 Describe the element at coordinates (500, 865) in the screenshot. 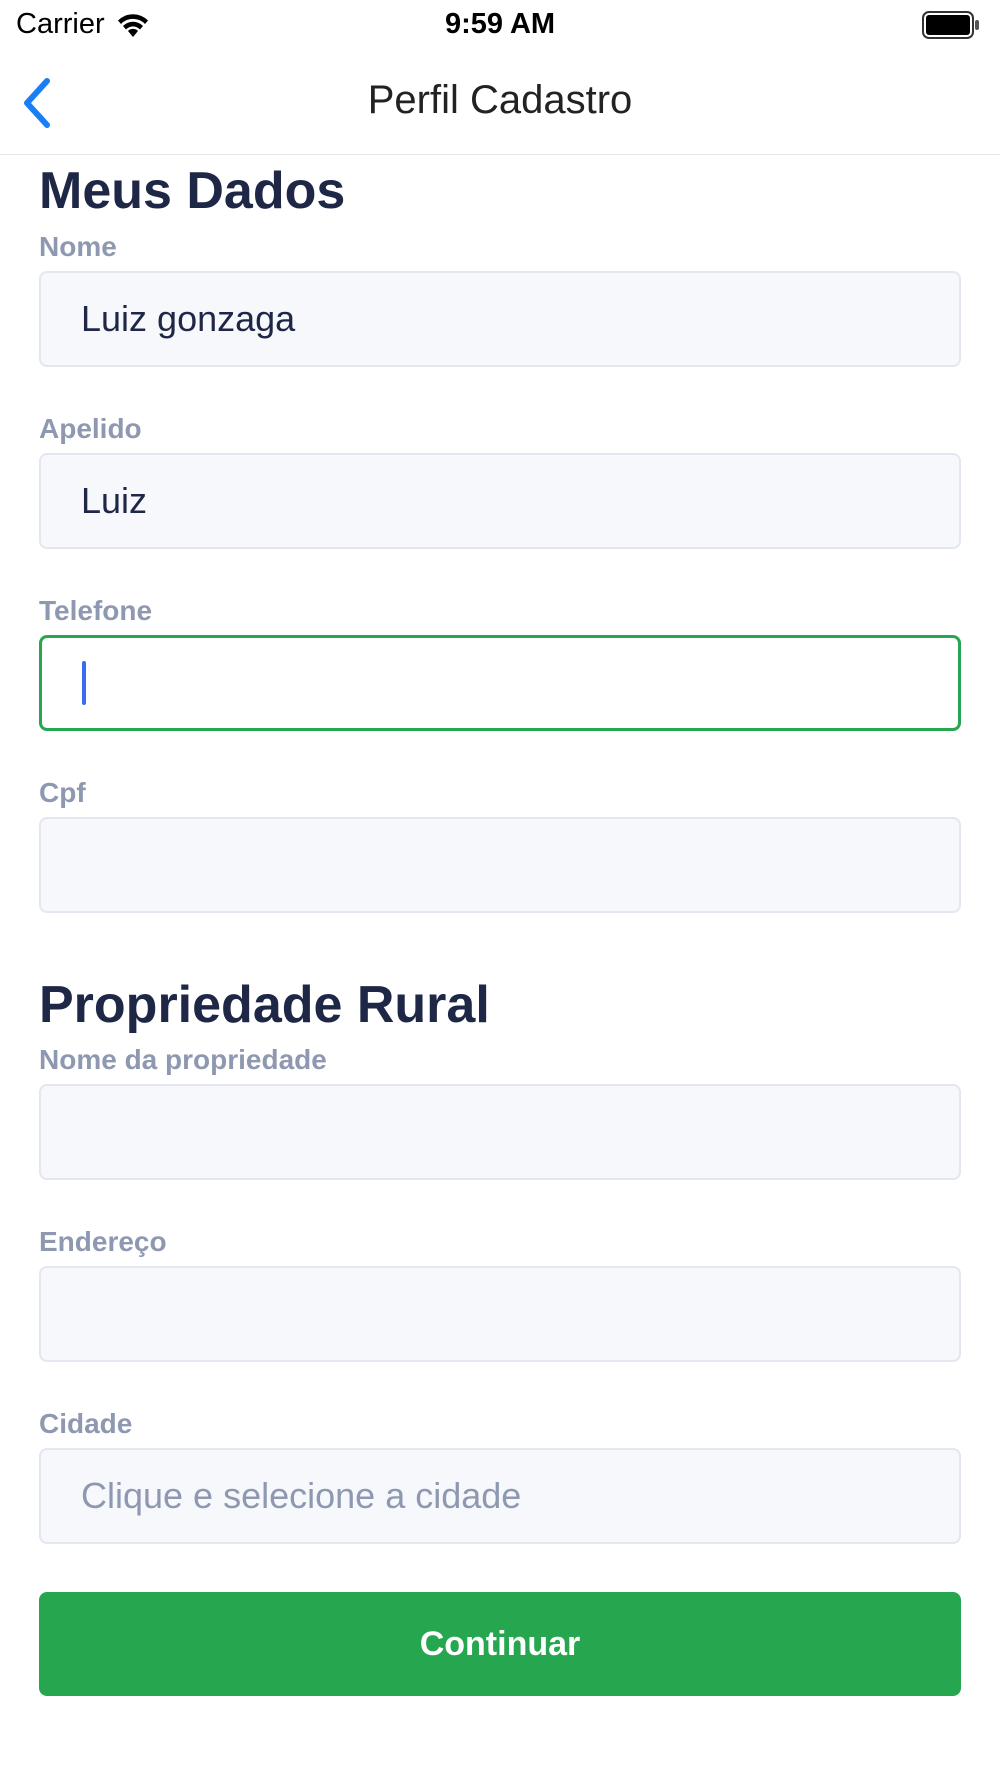

I see `cpf-input` at that location.